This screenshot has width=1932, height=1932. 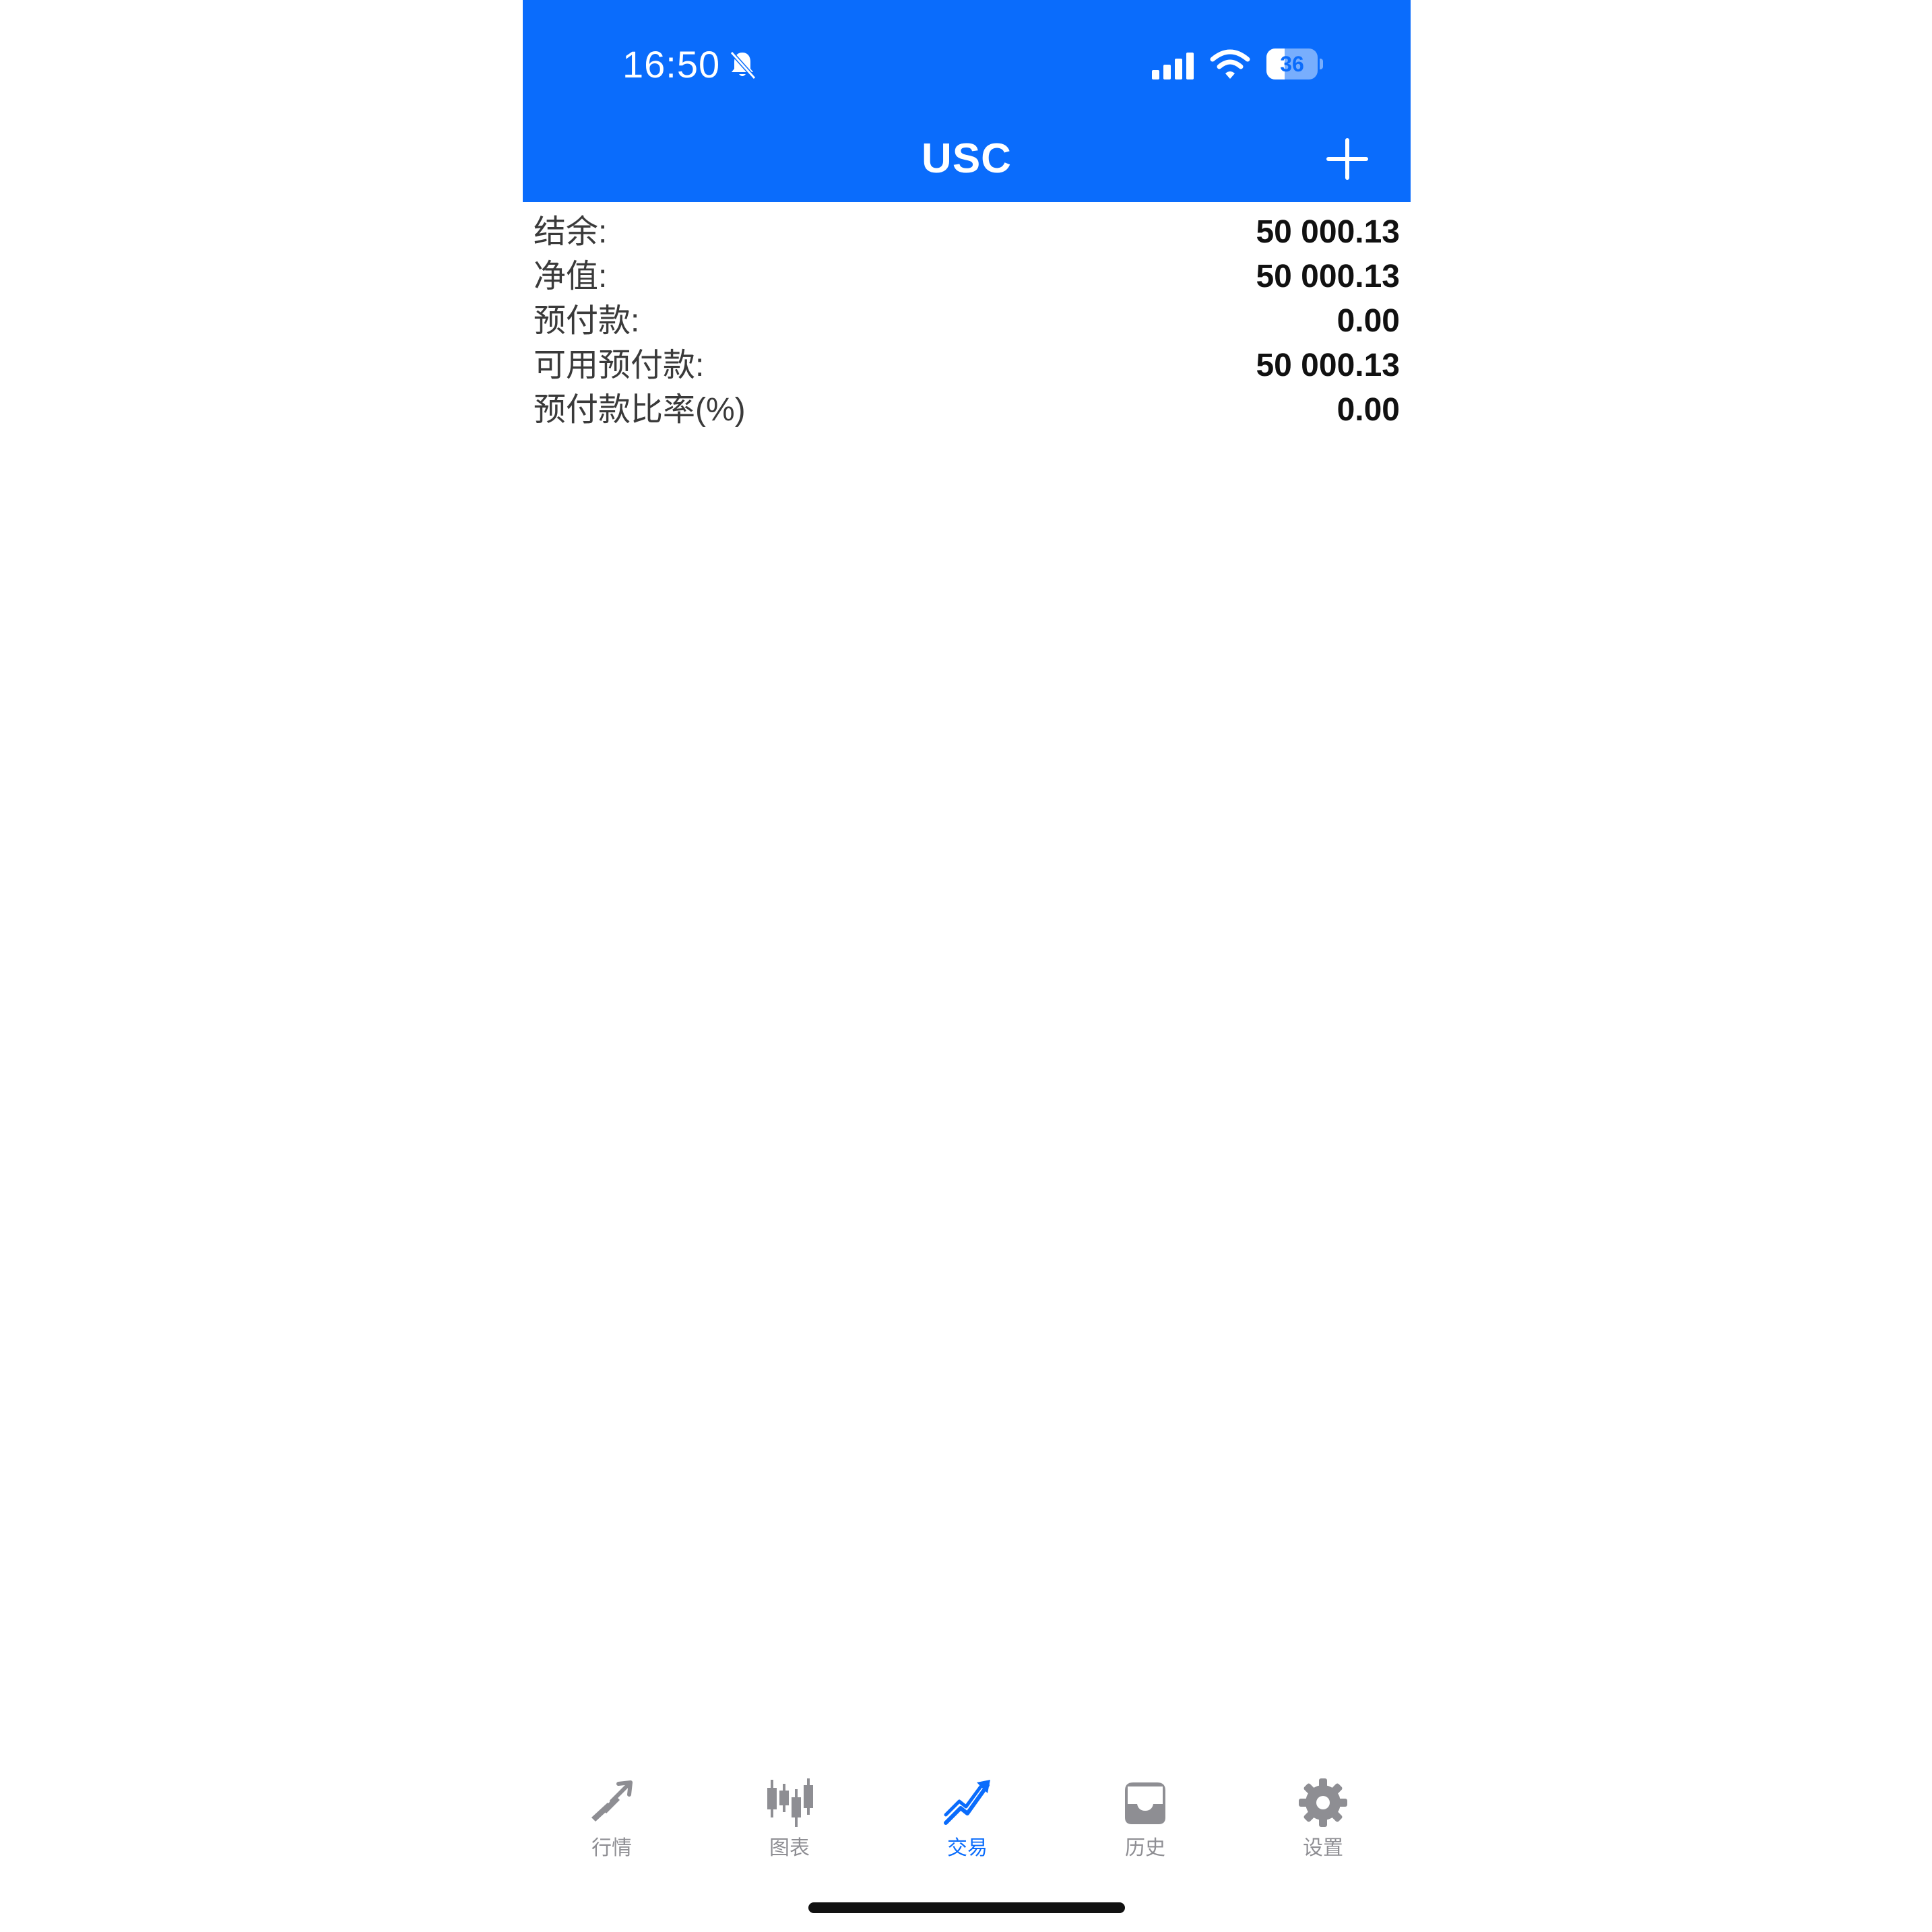 What do you see at coordinates (966, 1908) in the screenshot?
I see `home-indicator` at bounding box center [966, 1908].